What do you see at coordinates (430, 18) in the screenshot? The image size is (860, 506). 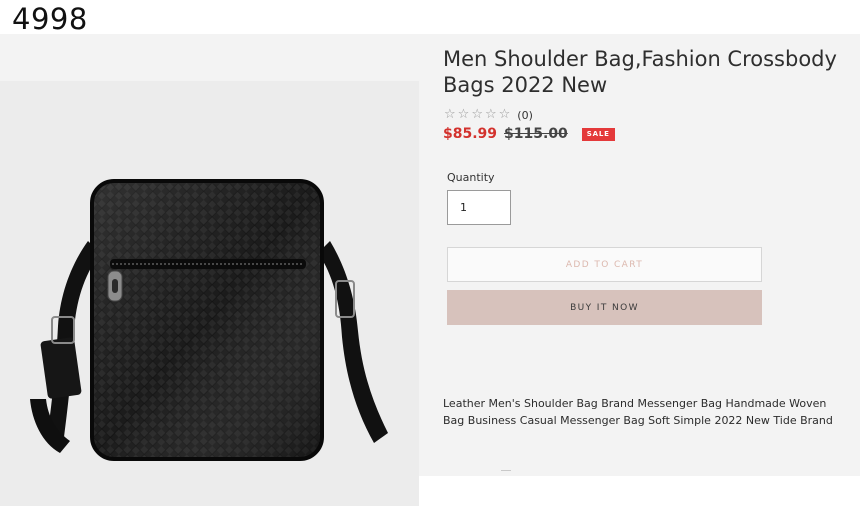 I see `top-bar: 4998` at bounding box center [430, 18].